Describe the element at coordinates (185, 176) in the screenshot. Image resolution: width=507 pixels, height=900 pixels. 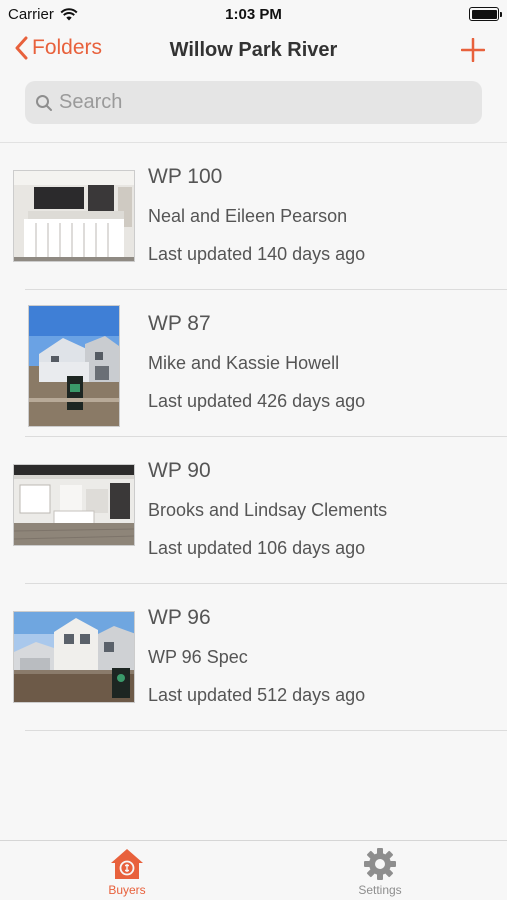
I see `item-title: WP 100` at that location.